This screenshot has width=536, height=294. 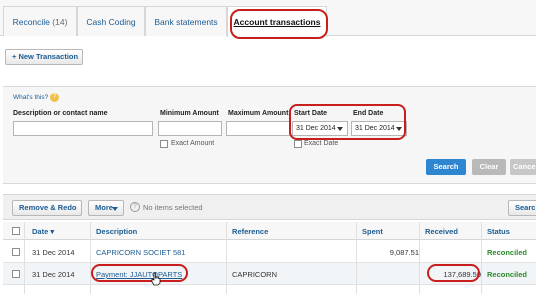 I want to click on remove-redo-label: Remove & Redo, so click(x=48, y=207).